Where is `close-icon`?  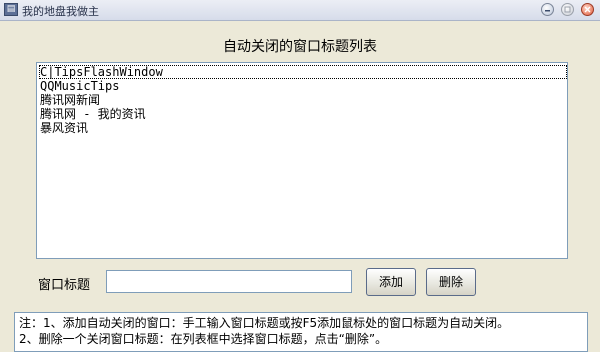 close-icon is located at coordinates (587, 9).